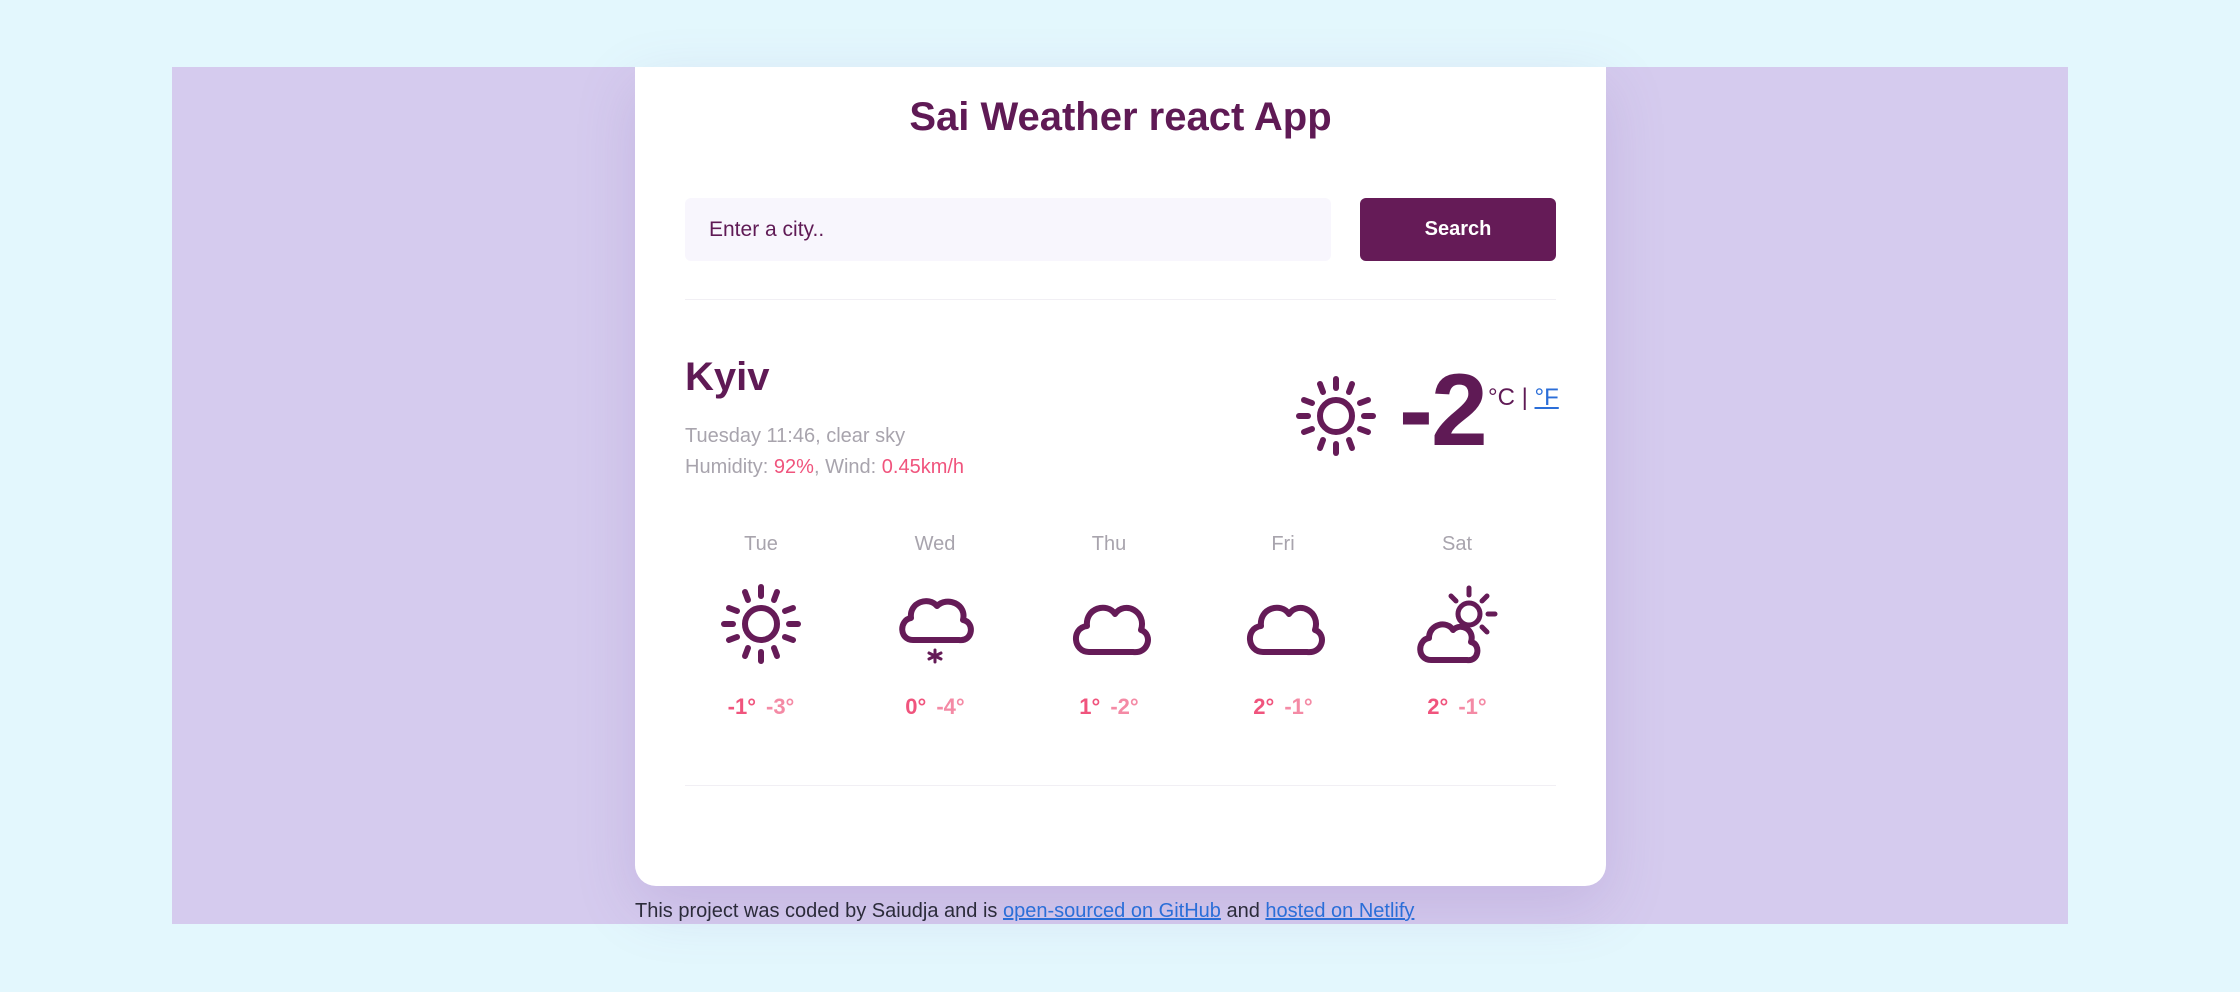 The image size is (2240, 992). I want to click on snow-cloud-icon, so click(936, 631).